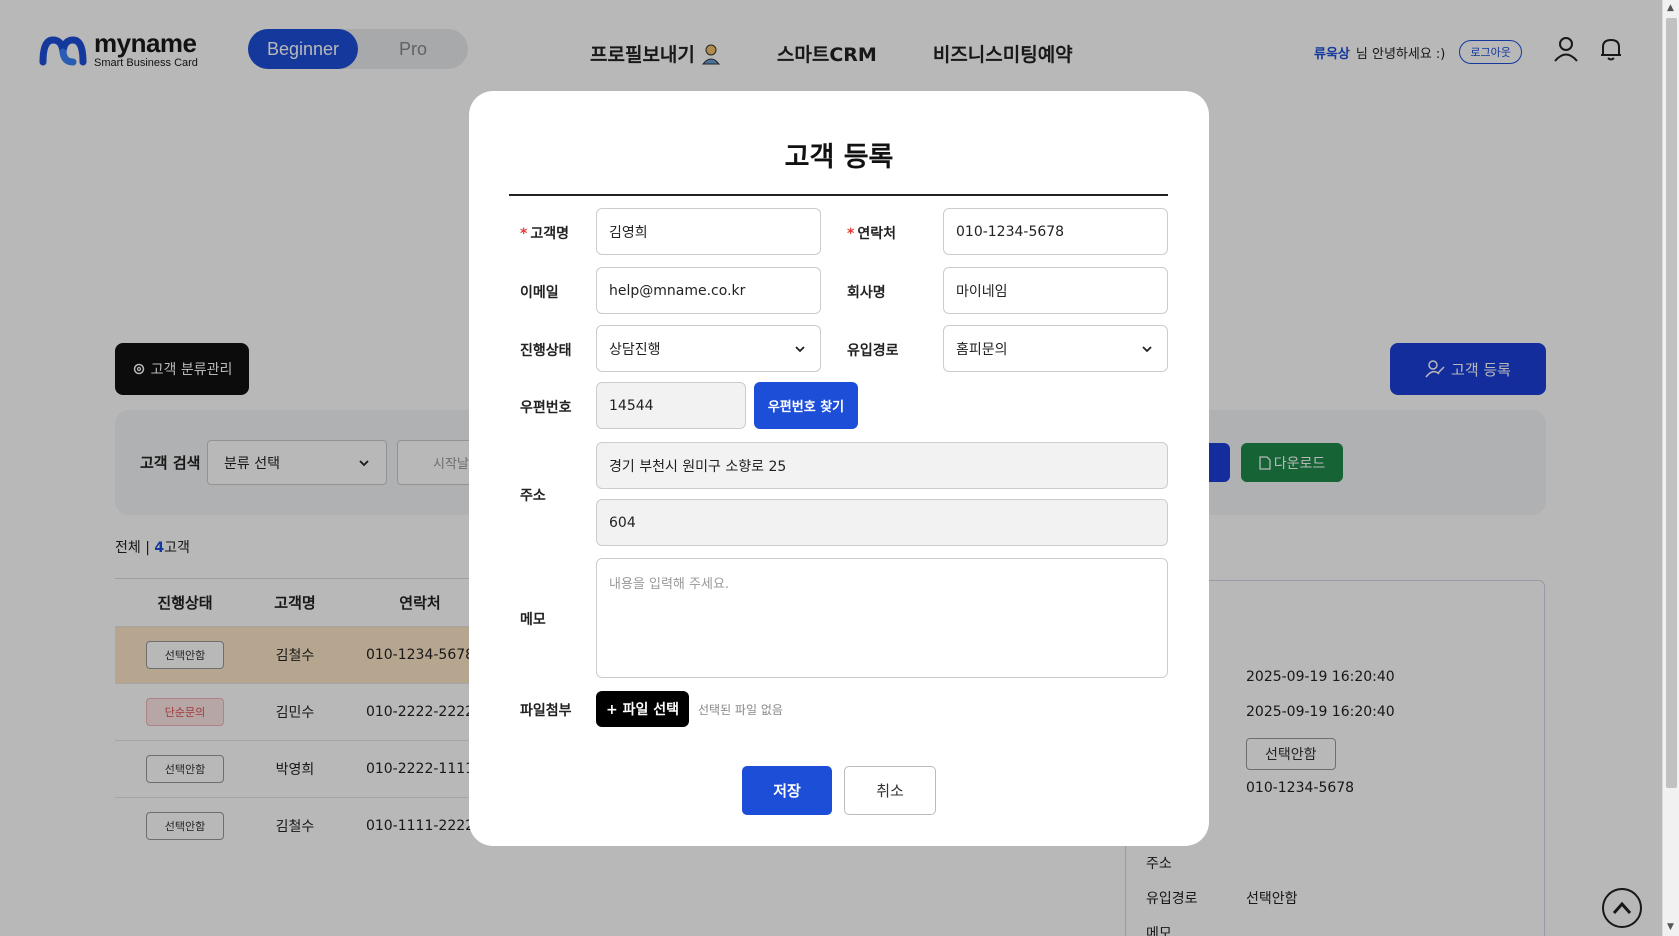 Image resolution: width=1679 pixels, height=936 pixels. Describe the element at coordinates (1055, 348) in the screenshot. I see `source-select: 홈피문의` at that location.